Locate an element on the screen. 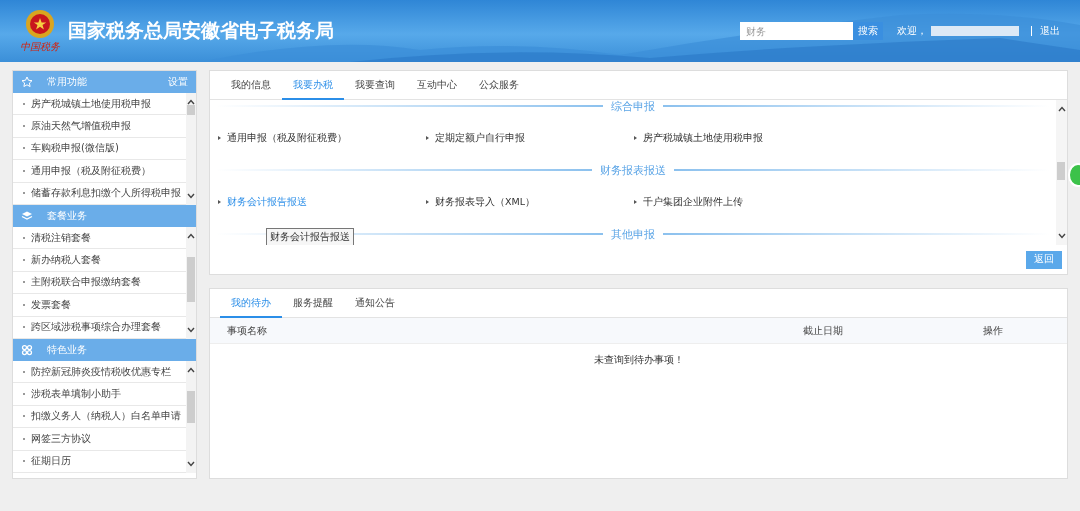 The height and width of the screenshot is (511, 1080). category-title: 其他申报 is located at coordinates (633, 234).